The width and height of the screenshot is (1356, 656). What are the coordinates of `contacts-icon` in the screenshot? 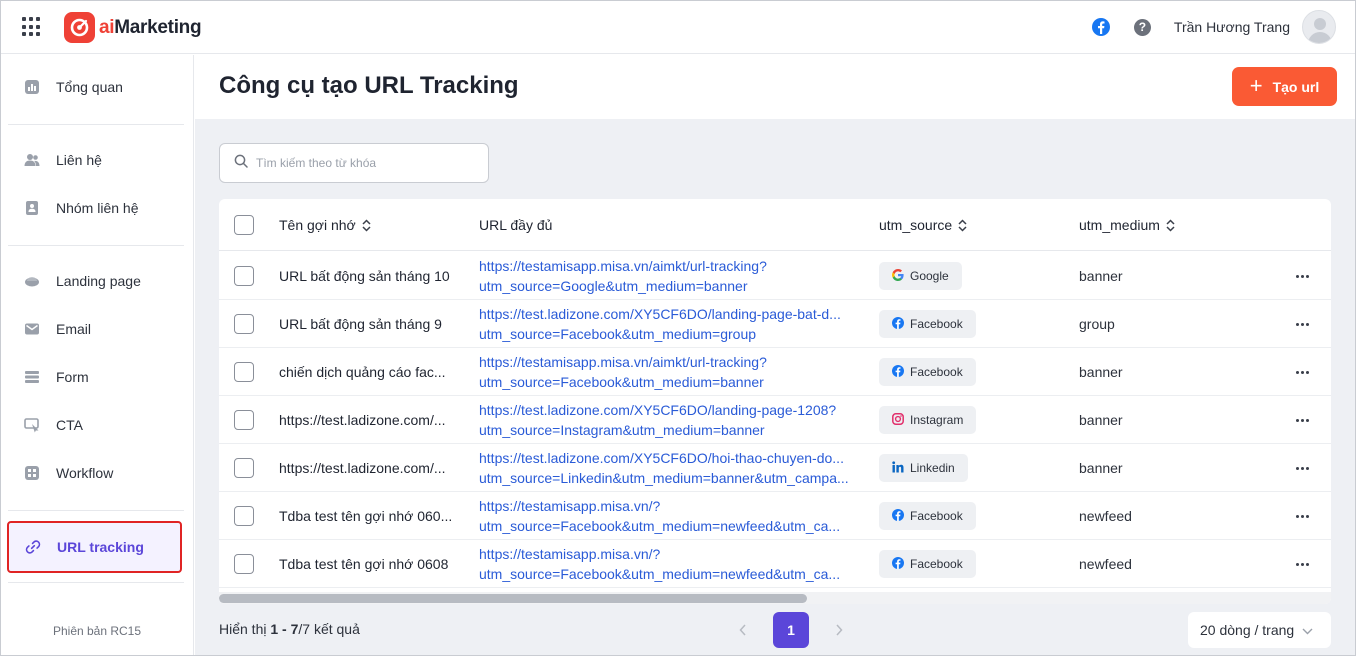 It's located at (32, 160).